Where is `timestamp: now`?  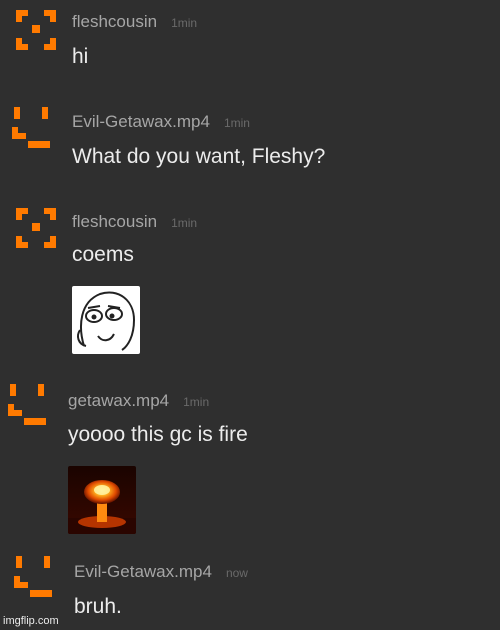
timestamp: now is located at coordinates (236, 573).